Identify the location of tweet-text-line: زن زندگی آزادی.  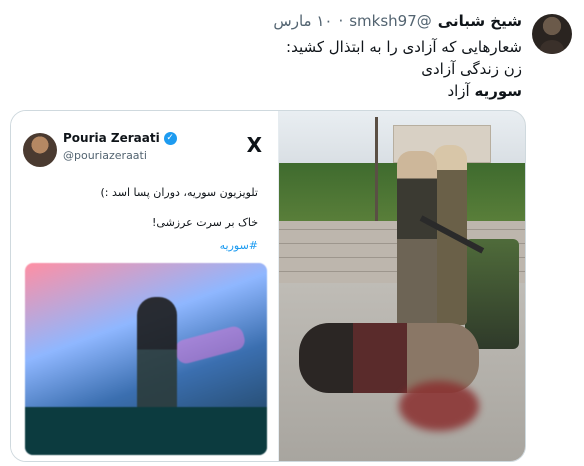
(471, 69).